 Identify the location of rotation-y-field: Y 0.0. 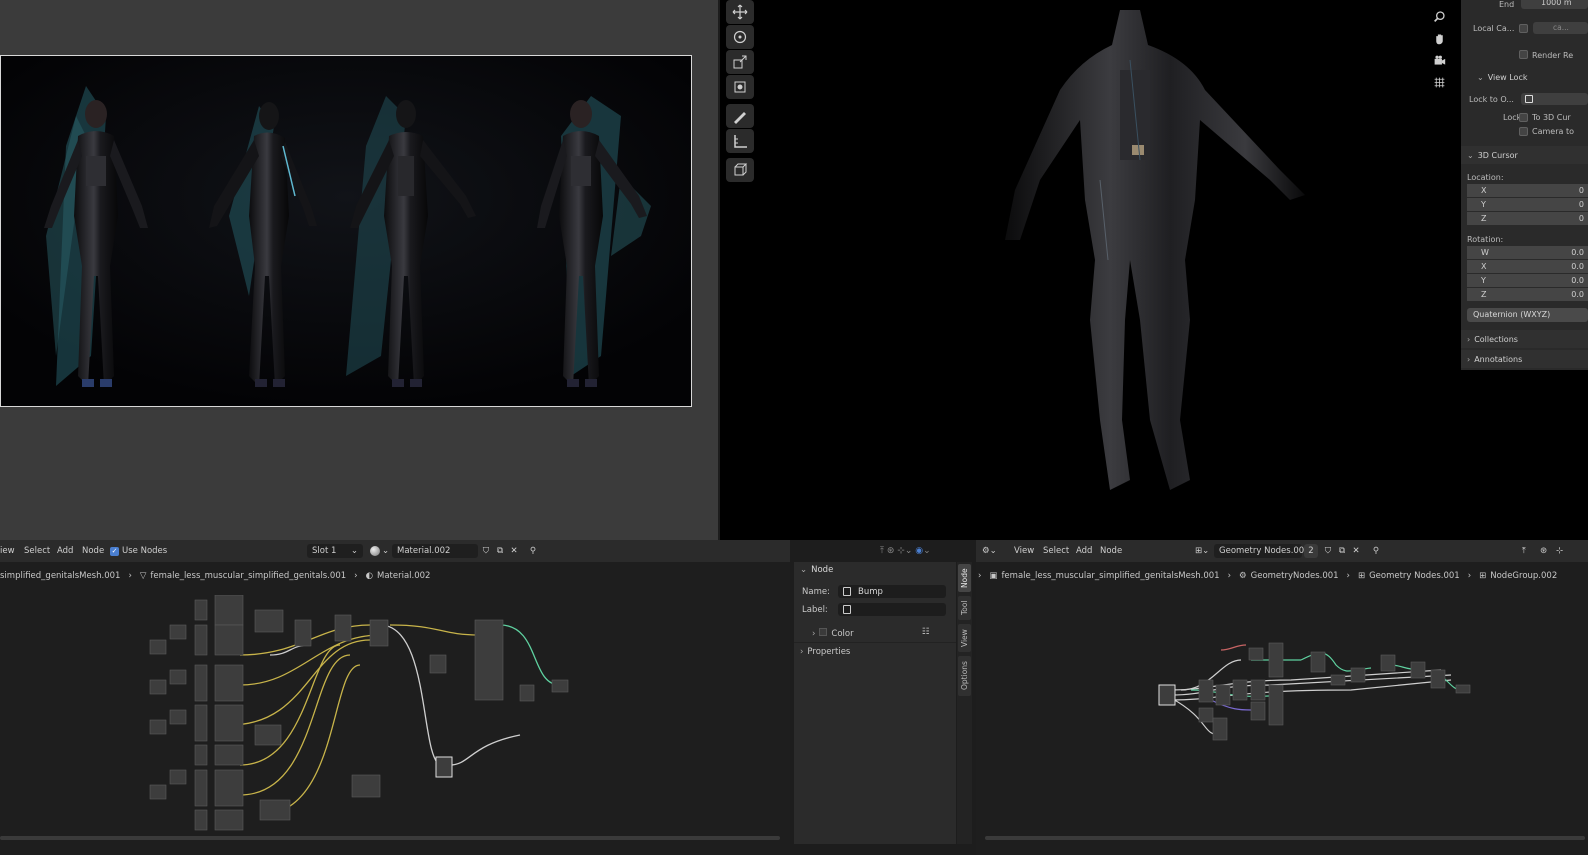
(1527, 280).